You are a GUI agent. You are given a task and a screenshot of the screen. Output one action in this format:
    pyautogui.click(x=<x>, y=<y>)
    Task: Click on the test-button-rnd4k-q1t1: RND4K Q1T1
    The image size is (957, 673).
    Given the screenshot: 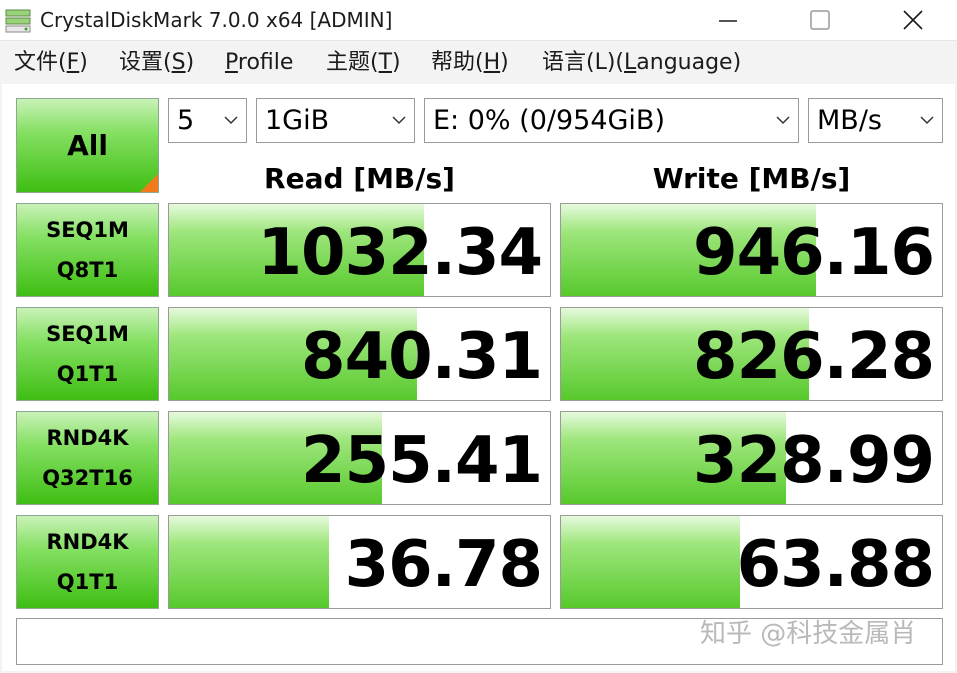 What is the action you would take?
    pyautogui.click(x=87, y=562)
    